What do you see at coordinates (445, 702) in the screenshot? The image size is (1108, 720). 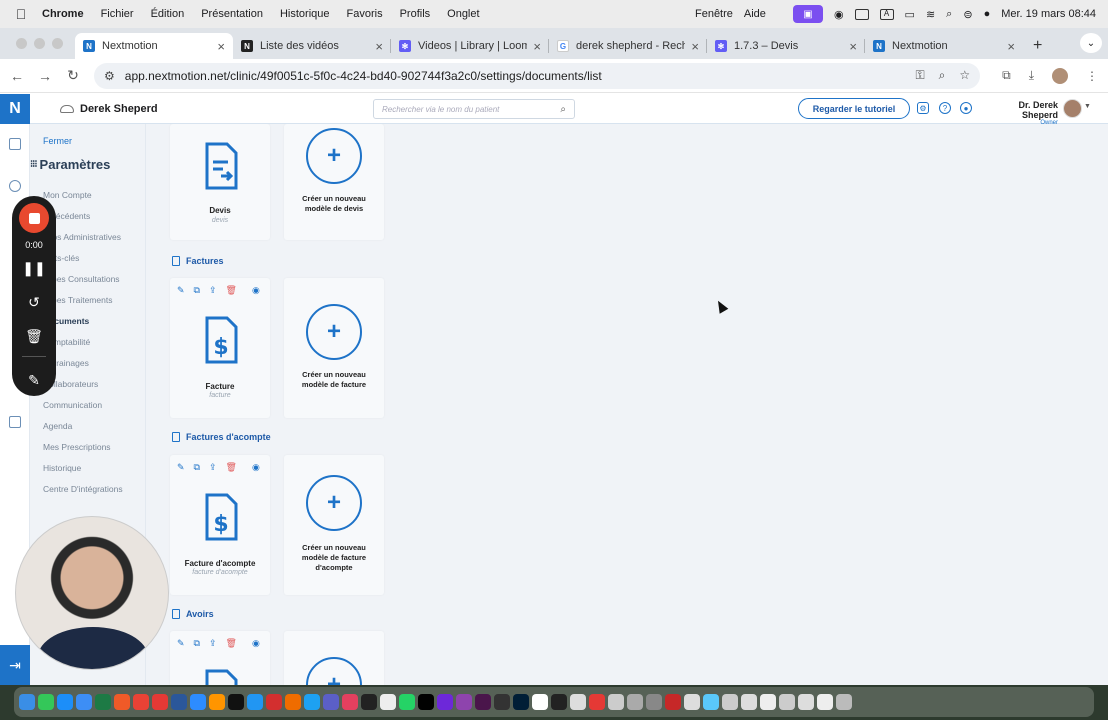 I see `vpn-icon` at bounding box center [445, 702].